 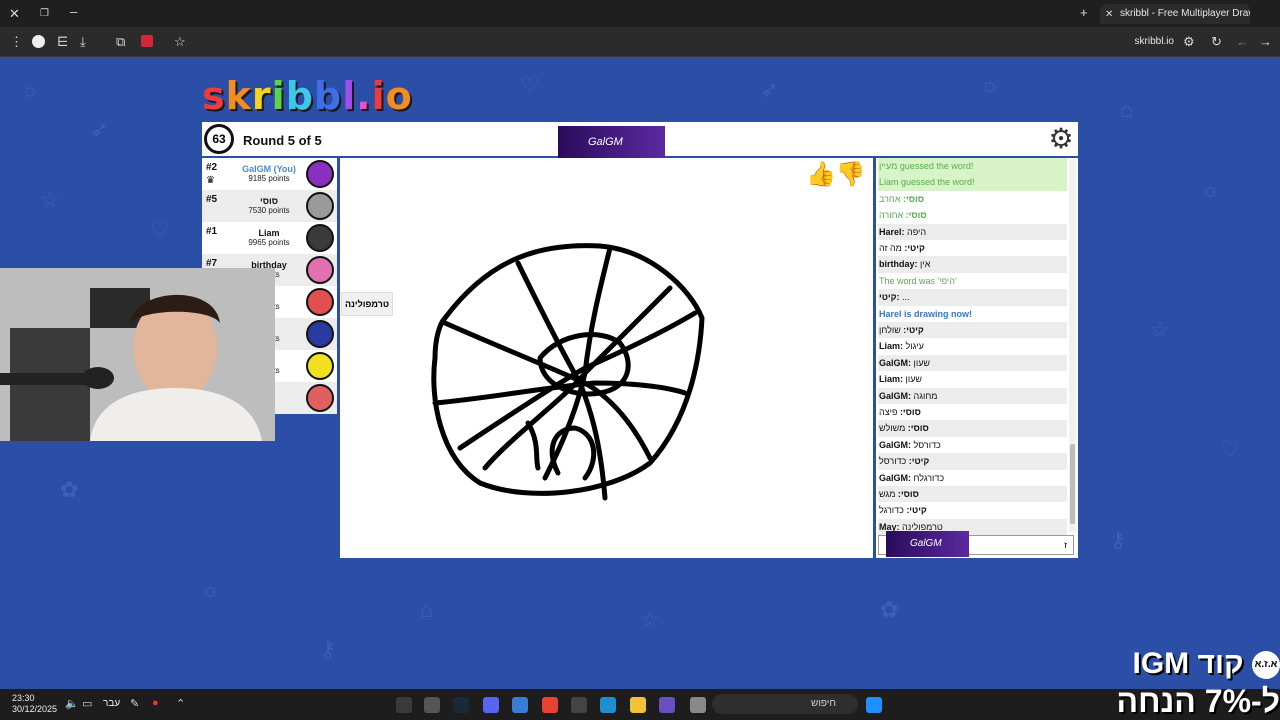 What do you see at coordinates (210, 180) in the screenshot?
I see `crown-icon: ♛` at bounding box center [210, 180].